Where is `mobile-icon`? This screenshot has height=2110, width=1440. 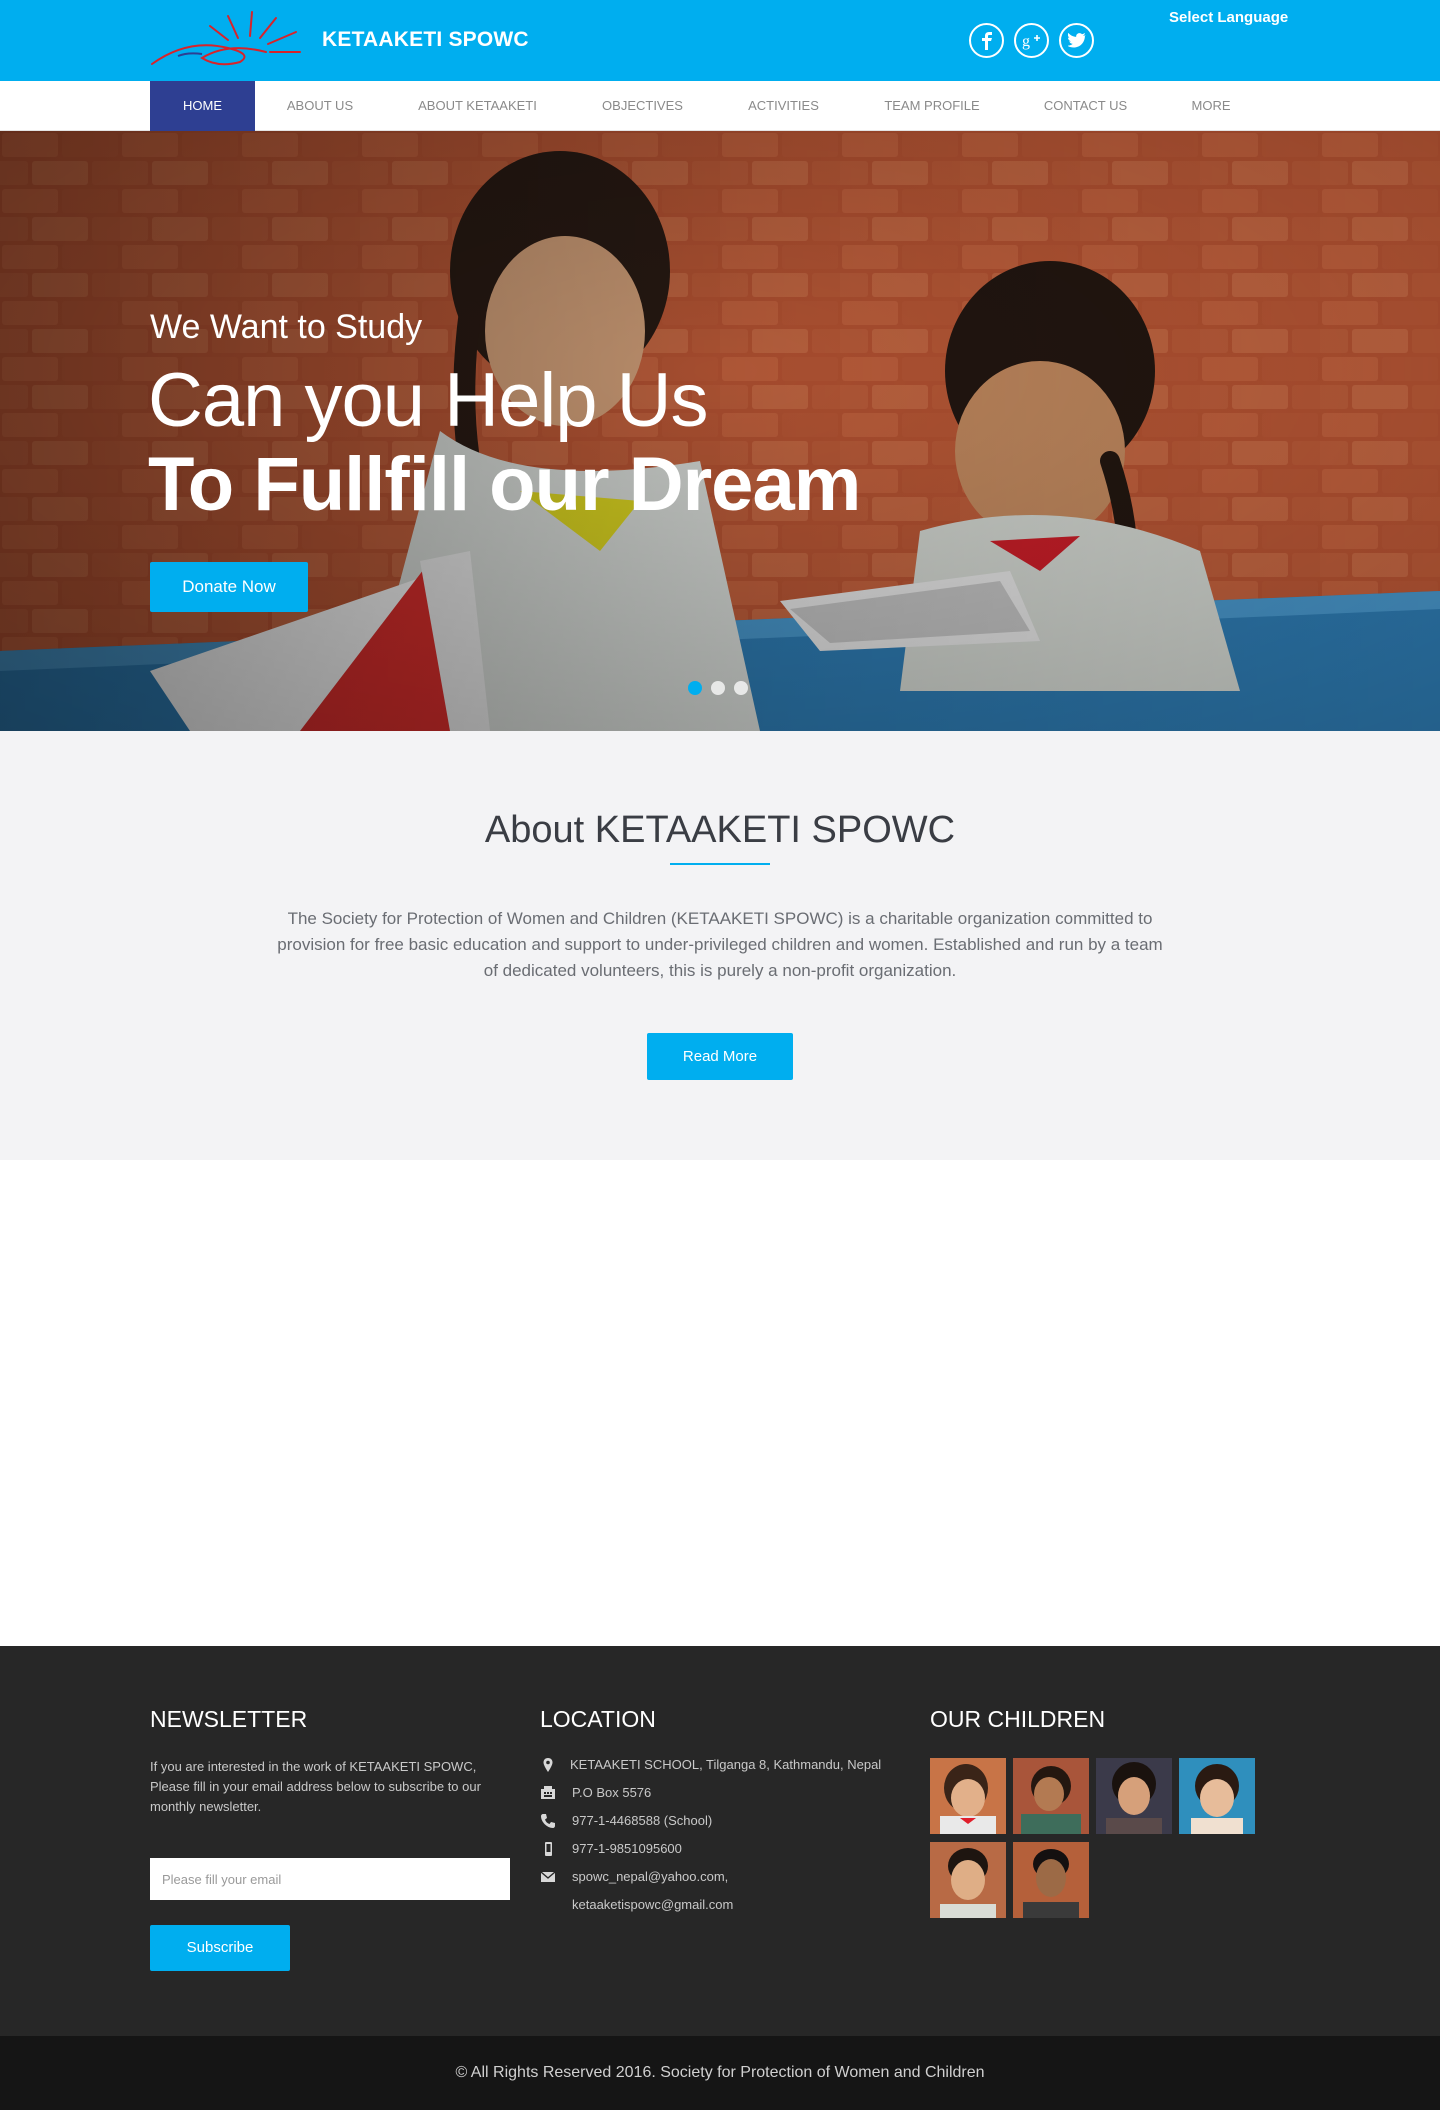
mobile-icon is located at coordinates (548, 1849).